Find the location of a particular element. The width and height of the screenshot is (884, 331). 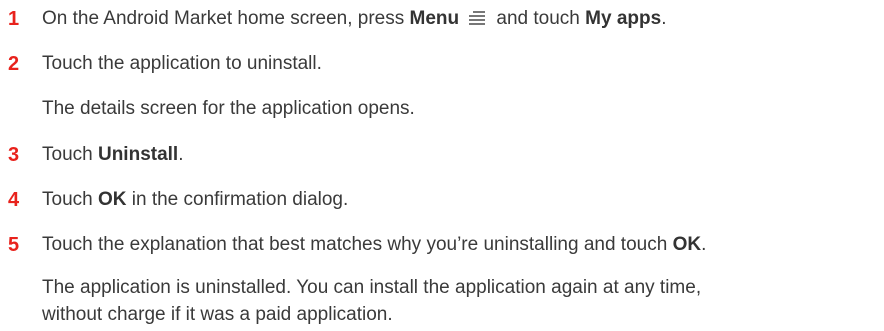

uninstall-label: Uninstall is located at coordinates (138, 154).